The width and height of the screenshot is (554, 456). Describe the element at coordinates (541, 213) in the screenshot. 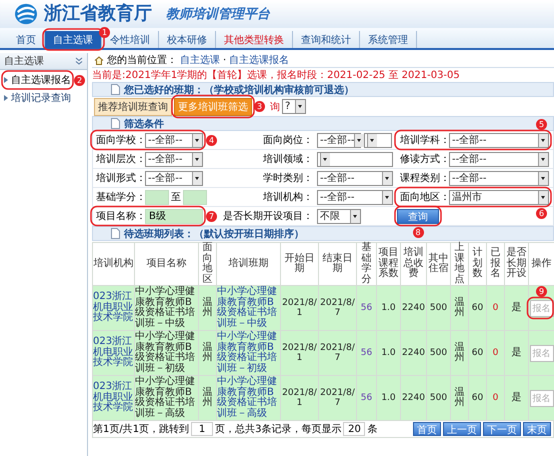

I see `annotation-badge: 6` at that location.